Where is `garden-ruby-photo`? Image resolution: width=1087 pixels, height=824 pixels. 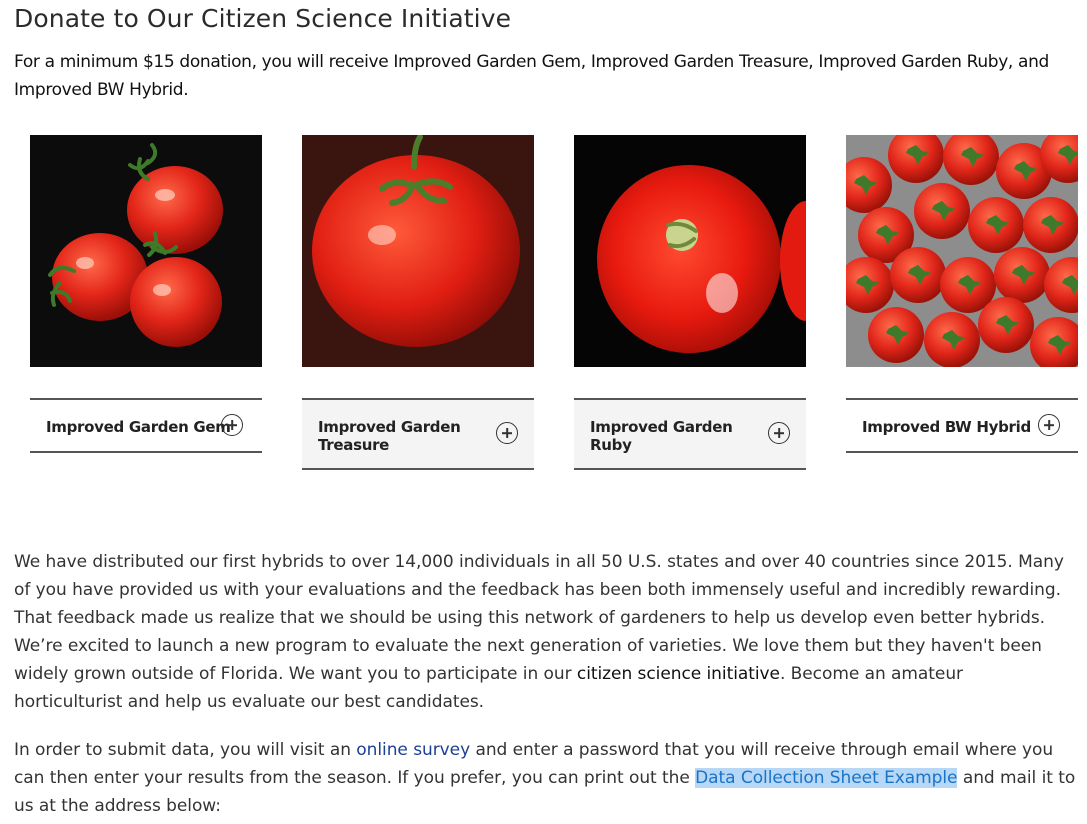
garden-ruby-photo is located at coordinates (690, 251).